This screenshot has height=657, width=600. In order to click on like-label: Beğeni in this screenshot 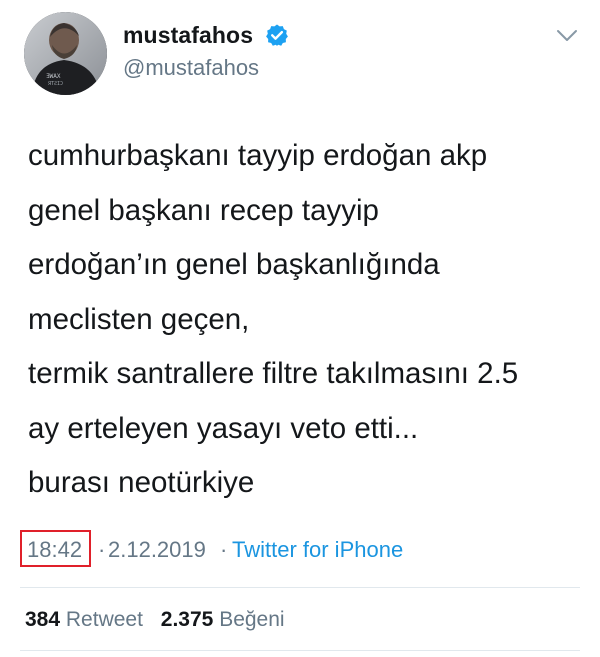, I will do `click(251, 619)`.